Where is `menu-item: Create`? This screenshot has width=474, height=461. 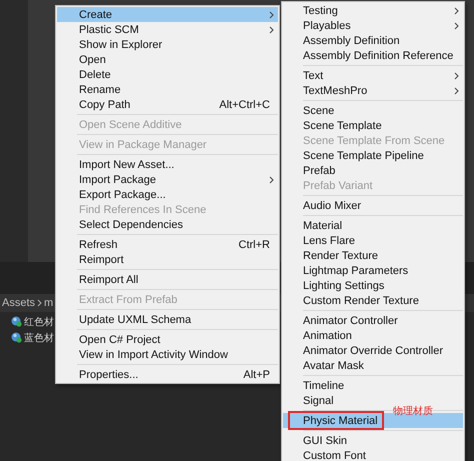
menu-item: Create is located at coordinates (167, 14).